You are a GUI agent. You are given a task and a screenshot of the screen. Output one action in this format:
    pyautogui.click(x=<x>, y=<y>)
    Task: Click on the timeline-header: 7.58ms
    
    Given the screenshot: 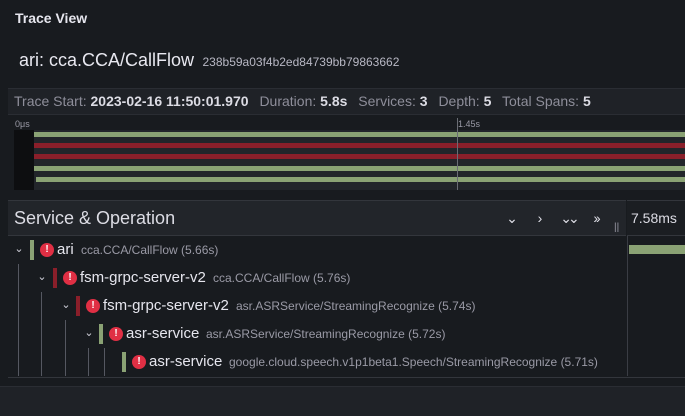 What is the action you would take?
    pyautogui.click(x=656, y=218)
    